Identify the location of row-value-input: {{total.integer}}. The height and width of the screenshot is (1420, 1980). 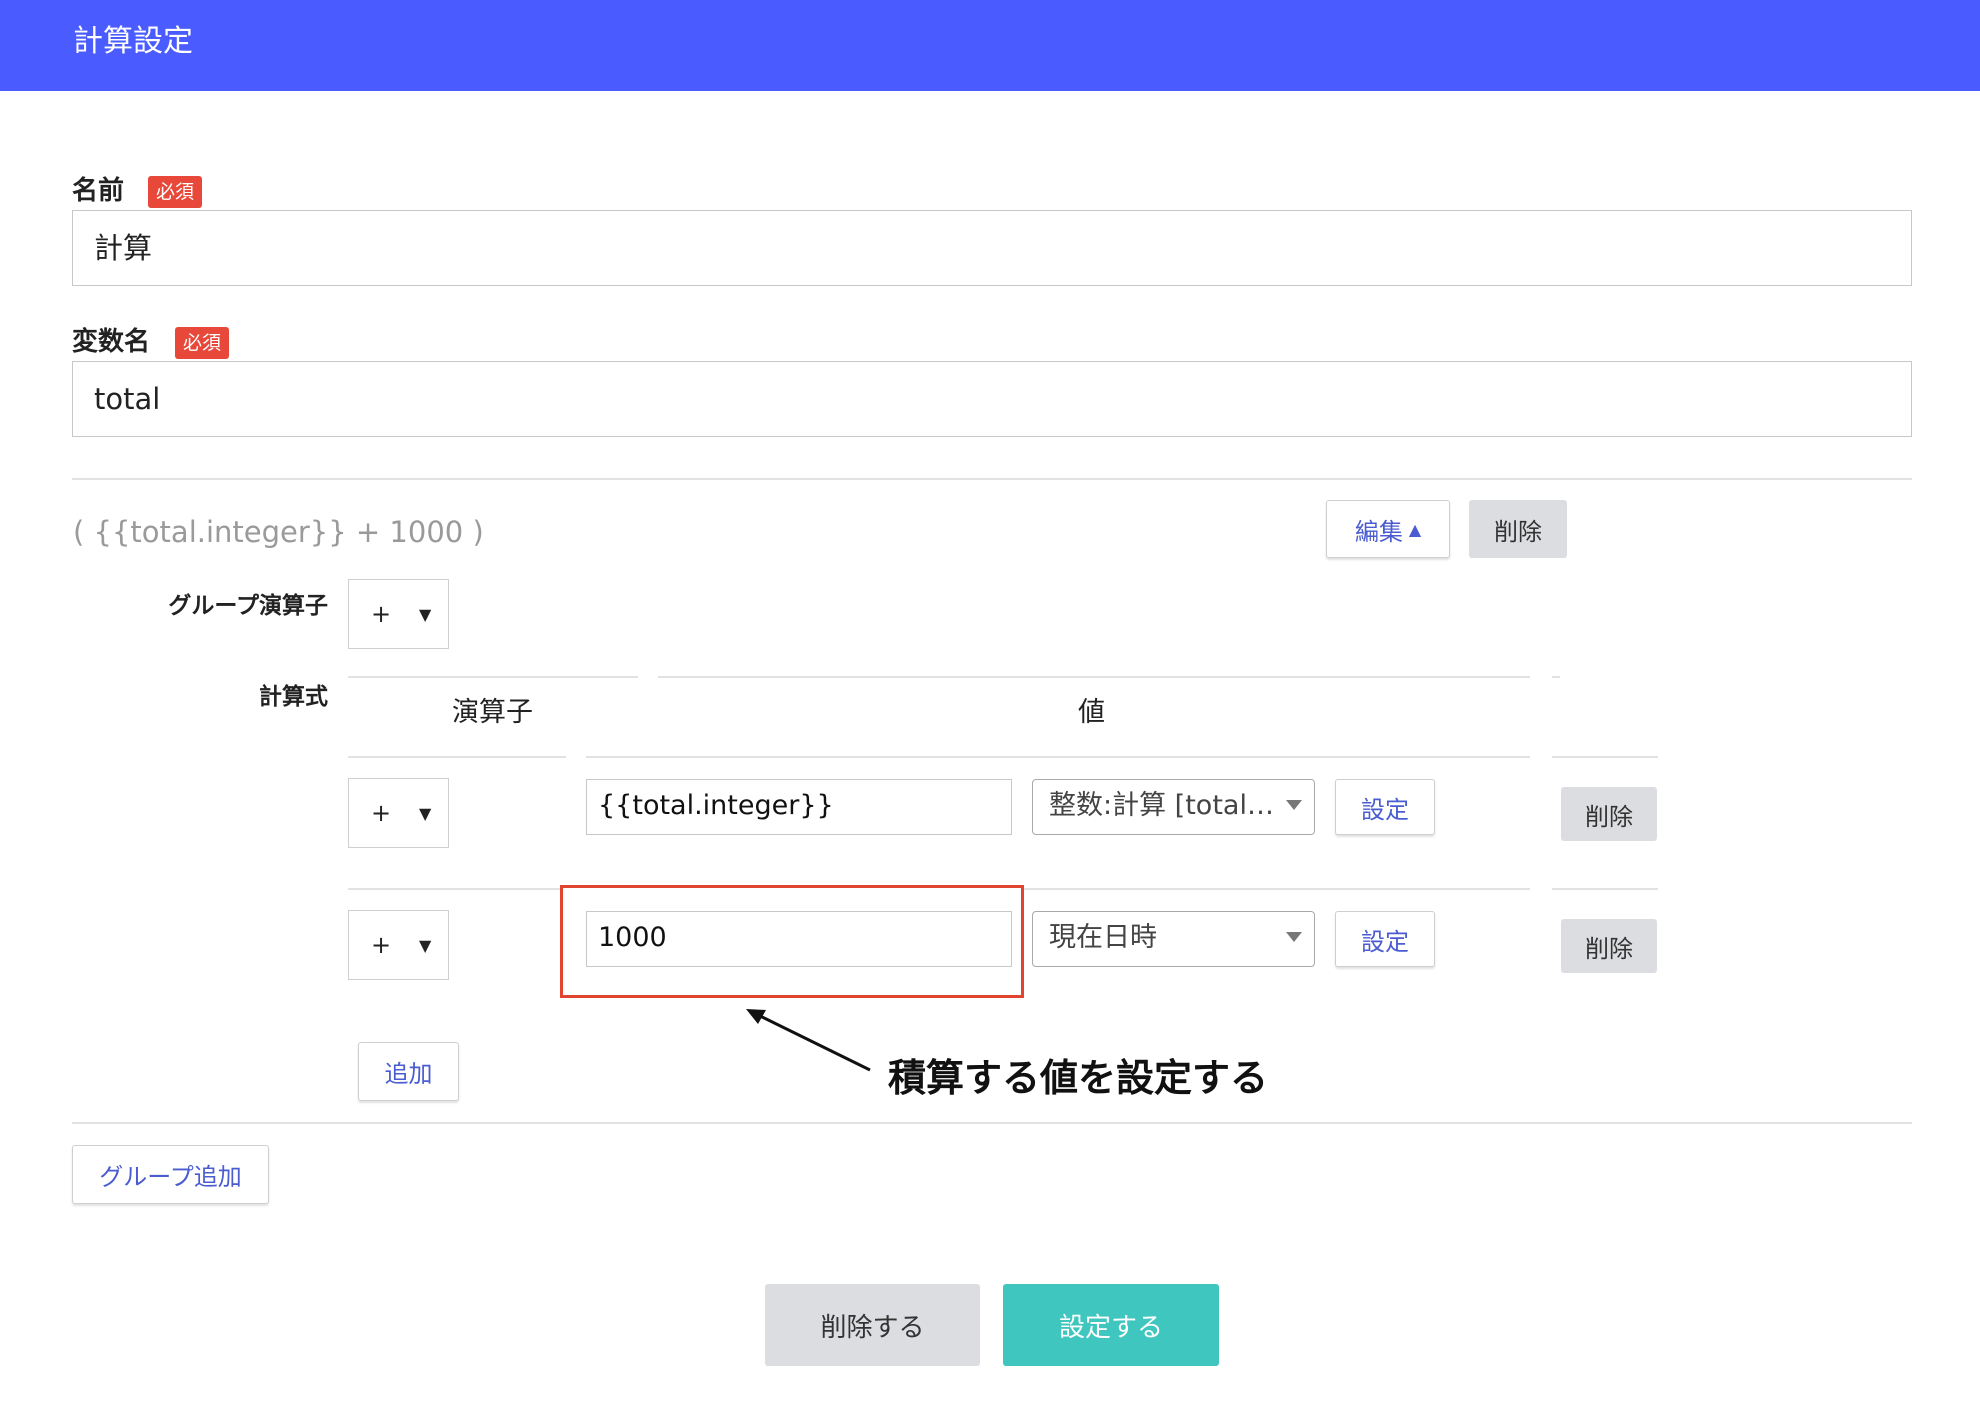
(799, 807).